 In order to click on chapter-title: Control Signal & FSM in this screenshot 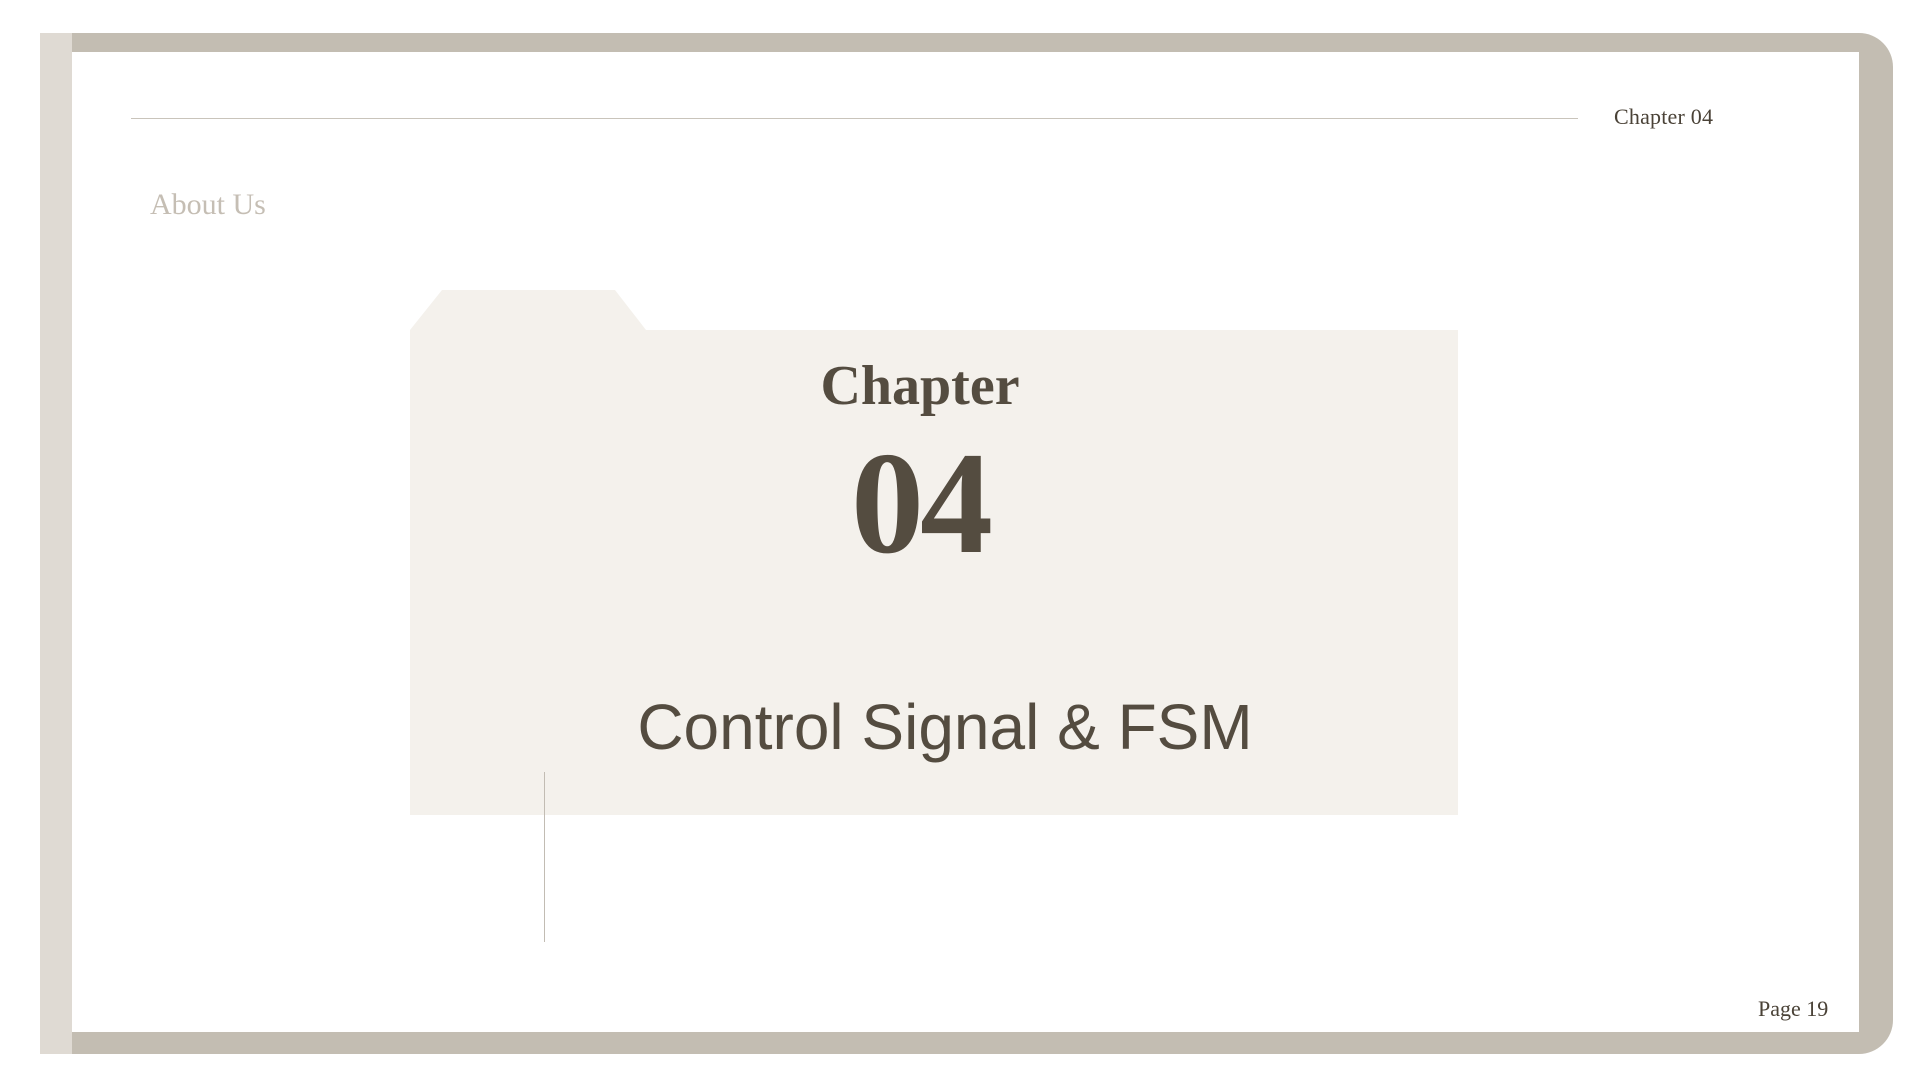, I will do `click(945, 727)`.